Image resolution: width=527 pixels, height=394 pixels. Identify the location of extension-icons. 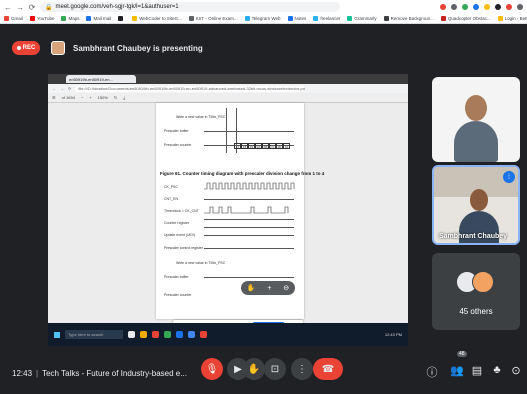
(481, 7).